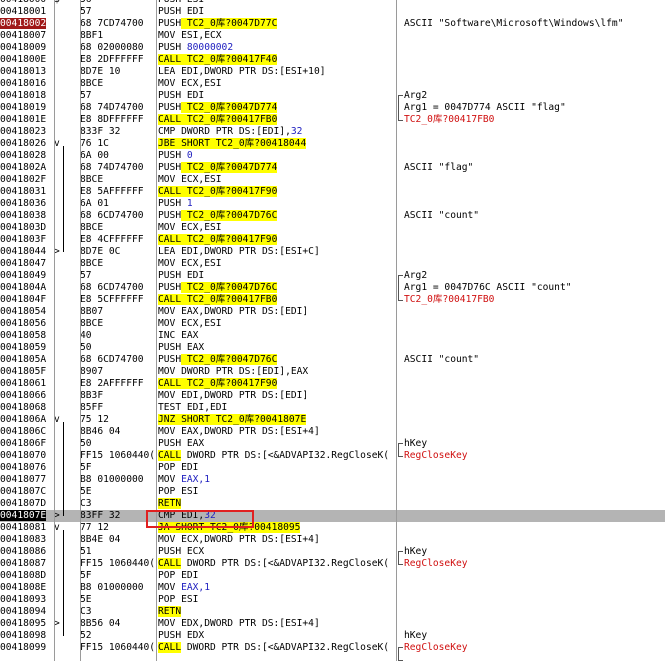  What do you see at coordinates (27, 480) in the screenshot?
I see `address-cell: 00418077` at bounding box center [27, 480].